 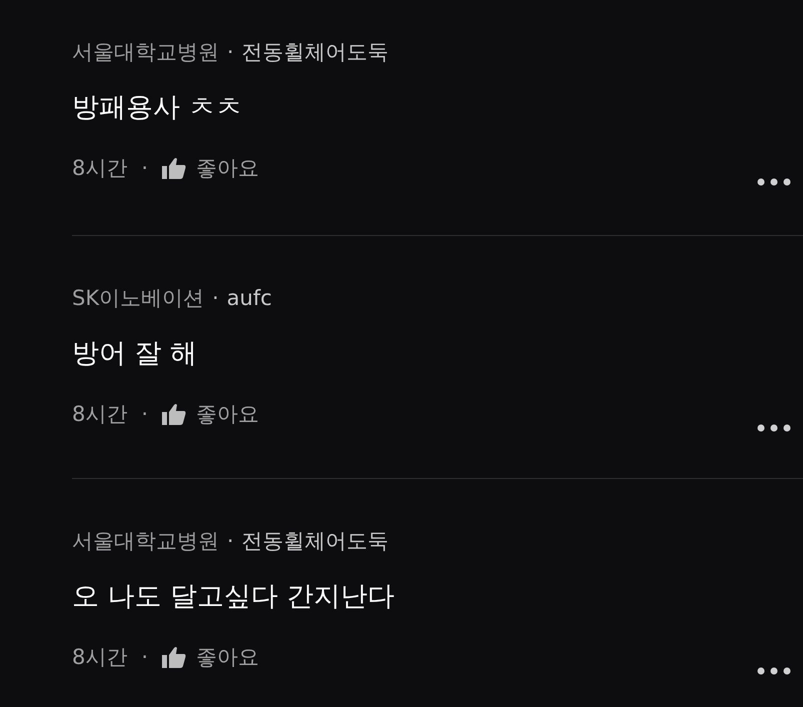 What do you see at coordinates (138, 298) in the screenshot?
I see `company-name: SK이노베이션` at bounding box center [138, 298].